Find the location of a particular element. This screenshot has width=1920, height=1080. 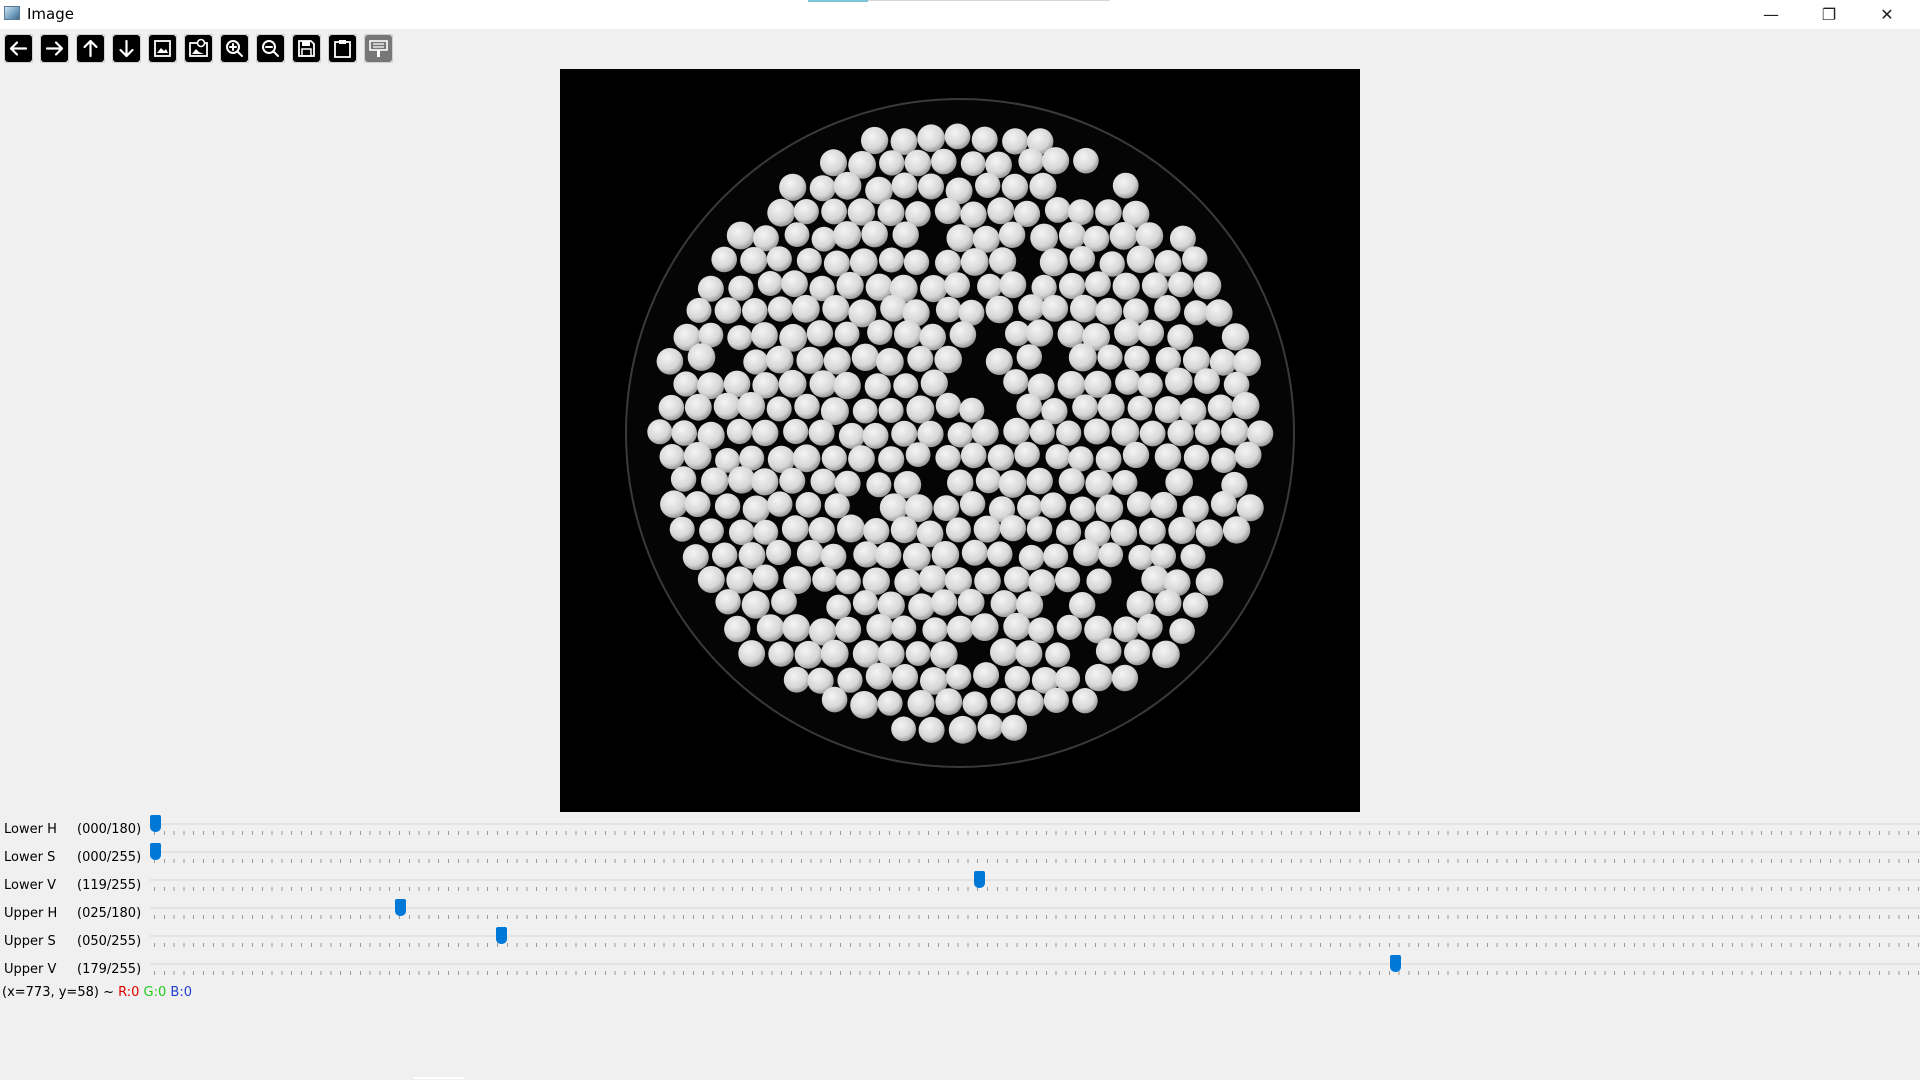

zoom-fit-button is located at coordinates (162, 48).